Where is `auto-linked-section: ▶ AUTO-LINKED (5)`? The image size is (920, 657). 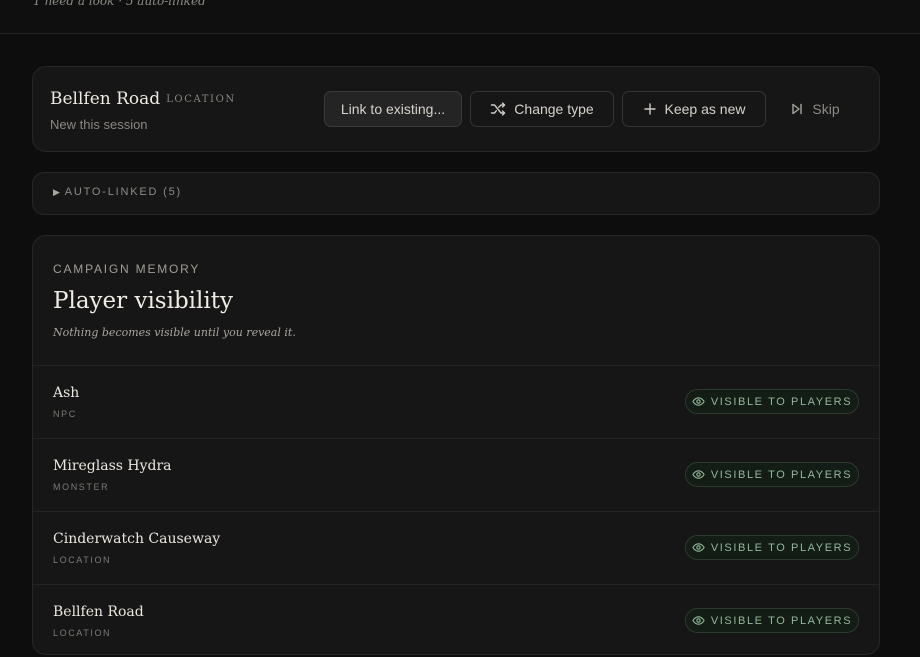
auto-linked-section: ▶ AUTO-LINKED (5) is located at coordinates (456, 193).